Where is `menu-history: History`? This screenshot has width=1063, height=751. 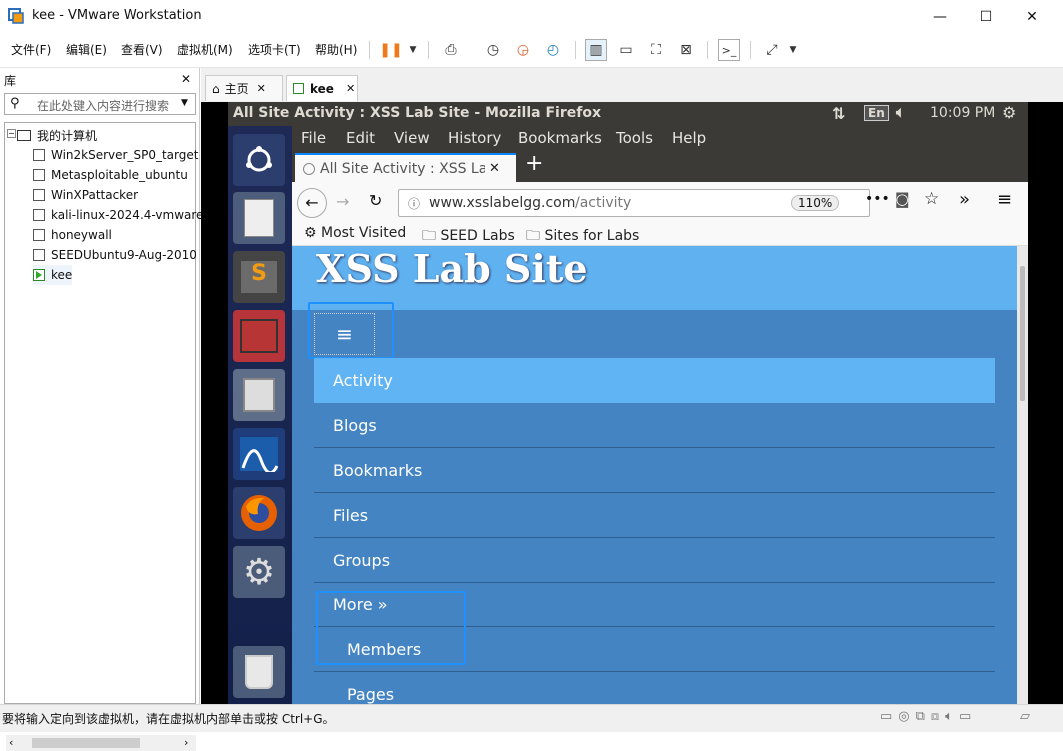
menu-history: History is located at coordinates (474, 138).